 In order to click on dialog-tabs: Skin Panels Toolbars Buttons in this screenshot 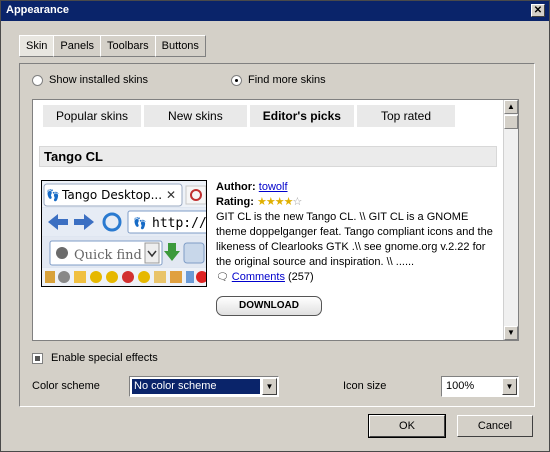, I will do `click(112, 46)`.